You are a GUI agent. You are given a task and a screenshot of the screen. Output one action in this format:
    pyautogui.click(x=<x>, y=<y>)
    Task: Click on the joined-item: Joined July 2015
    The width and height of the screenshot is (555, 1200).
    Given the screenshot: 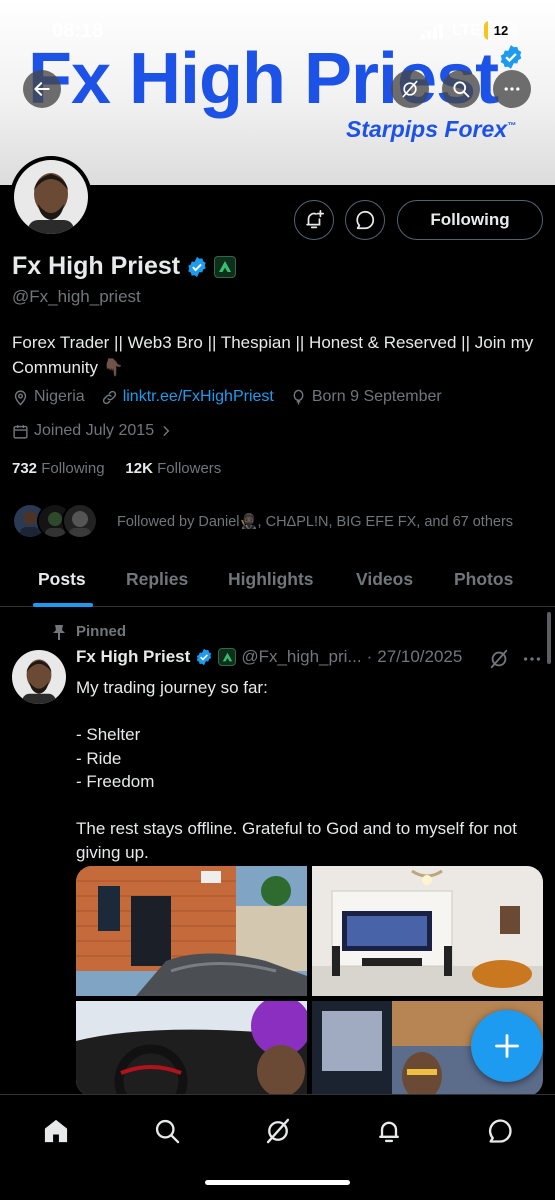 What is the action you would take?
    pyautogui.click(x=92, y=431)
    